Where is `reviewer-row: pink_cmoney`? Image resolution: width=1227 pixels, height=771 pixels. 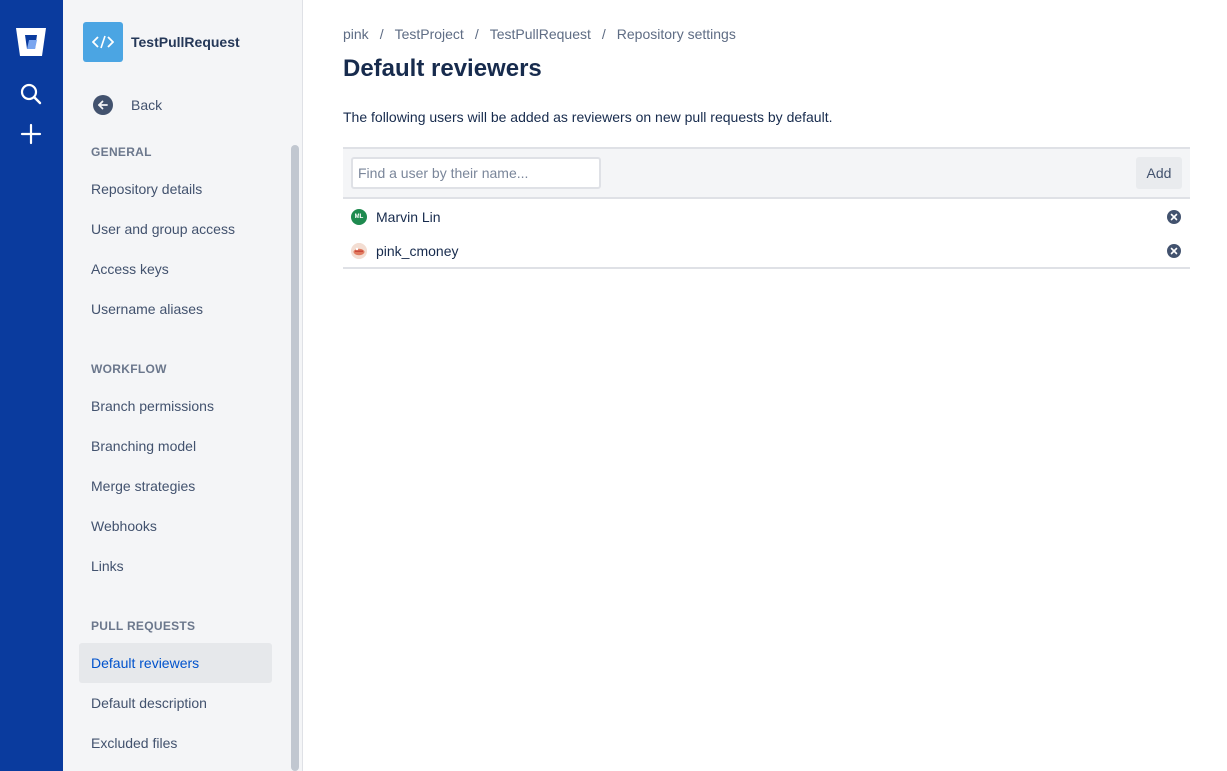
reviewer-row: pink_cmoney is located at coordinates (766, 251).